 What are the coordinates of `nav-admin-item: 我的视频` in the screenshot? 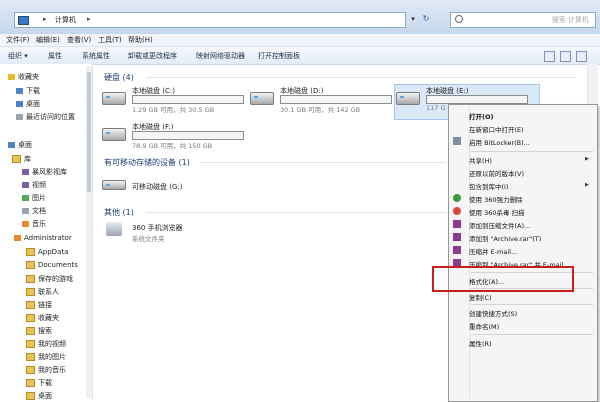 It's located at (46, 344).